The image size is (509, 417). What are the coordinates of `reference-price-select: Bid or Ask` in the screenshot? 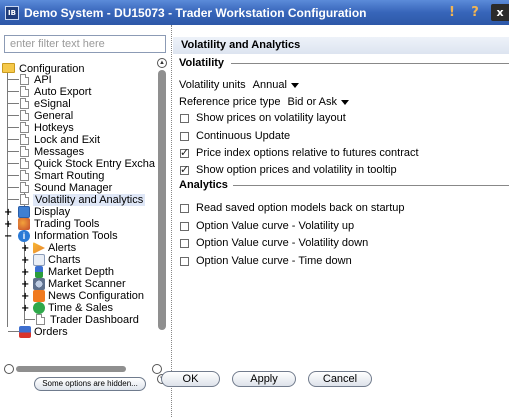 It's located at (318, 102).